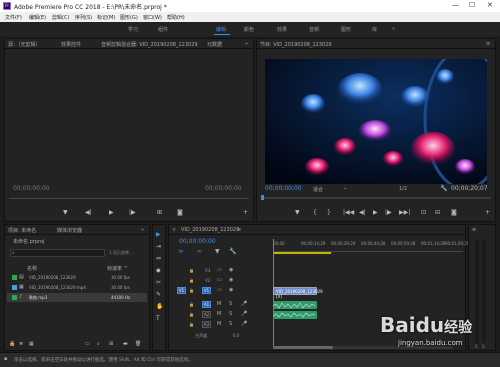 This screenshot has height=367, width=500. I want to click on workspace-more-icon: », so click(393, 29).